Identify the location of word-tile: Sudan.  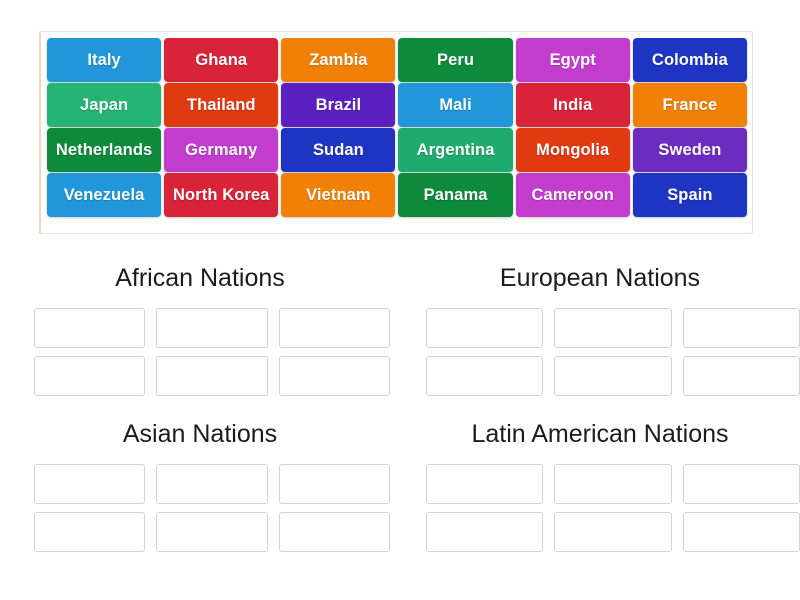
(338, 150).